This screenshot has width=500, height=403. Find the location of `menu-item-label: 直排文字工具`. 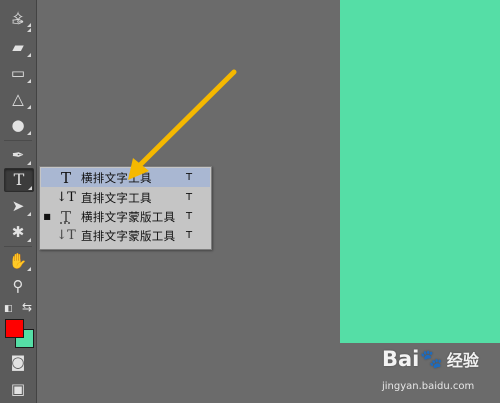

menu-item-label: 直排文字工具 is located at coordinates (116, 197).